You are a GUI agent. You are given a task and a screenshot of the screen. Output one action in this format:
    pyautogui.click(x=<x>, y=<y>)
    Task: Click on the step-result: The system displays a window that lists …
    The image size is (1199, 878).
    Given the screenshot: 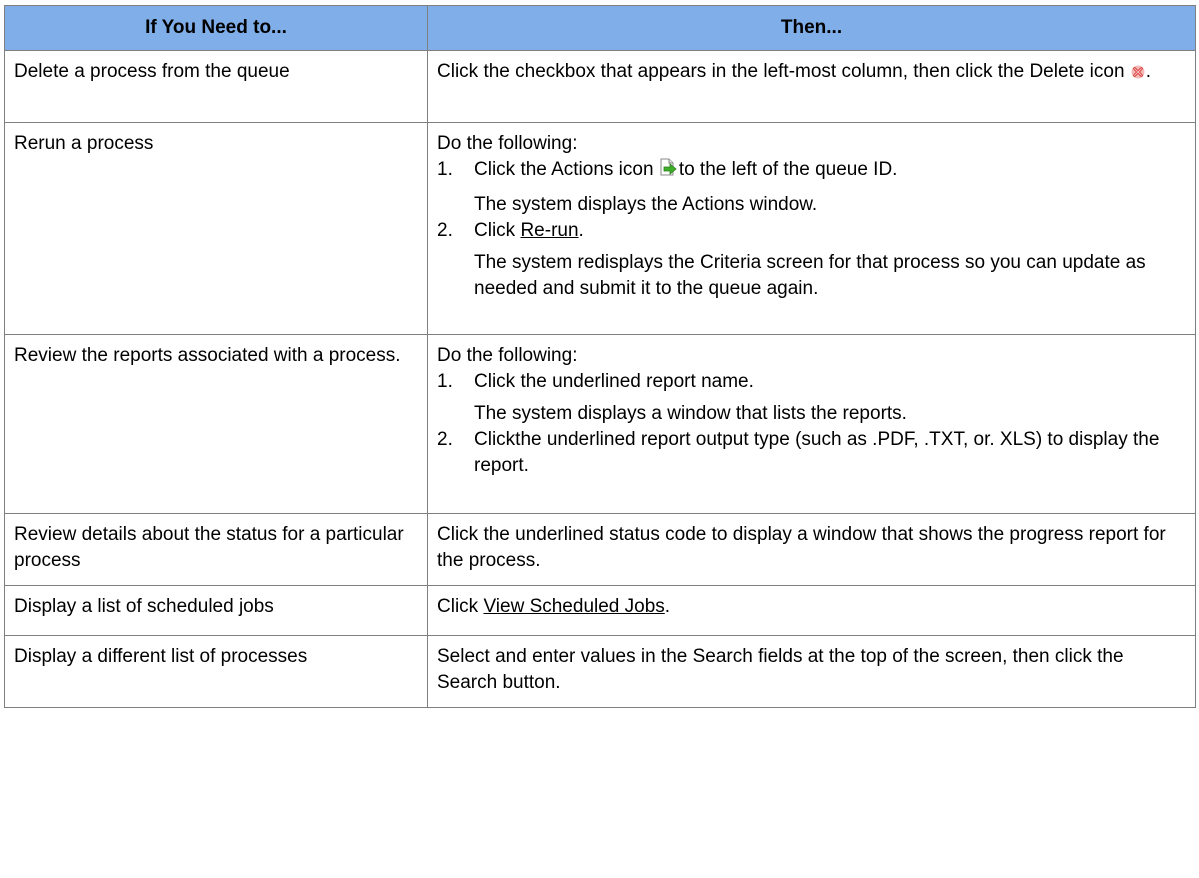 What is the action you would take?
    pyautogui.click(x=690, y=413)
    